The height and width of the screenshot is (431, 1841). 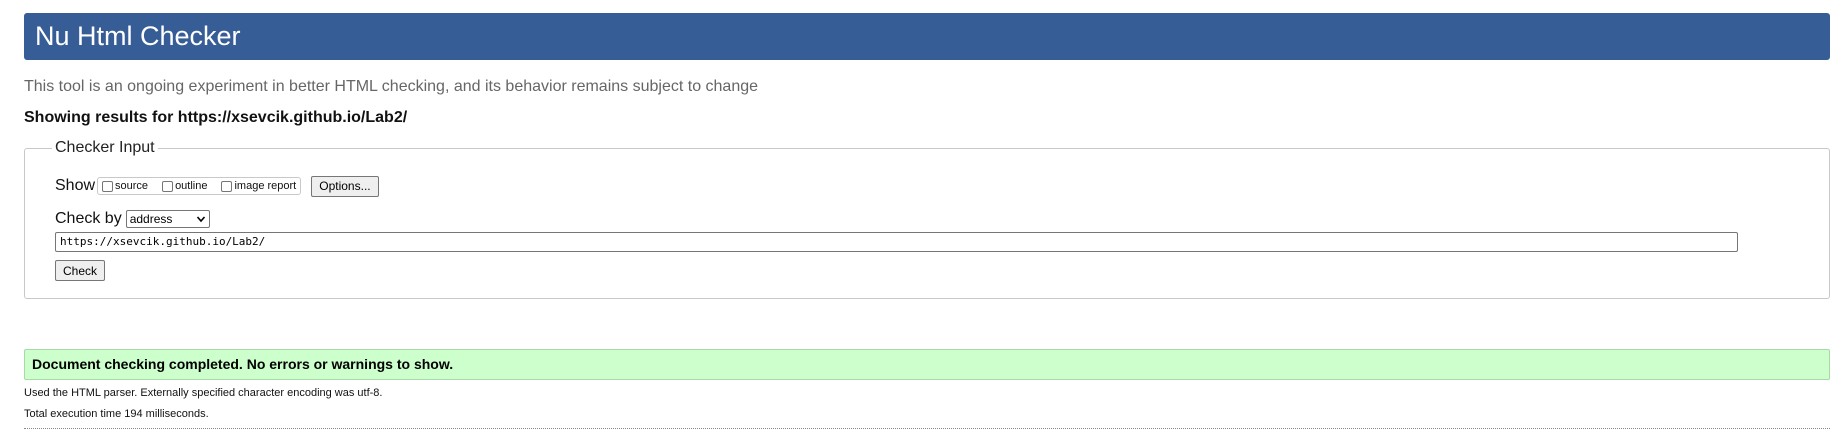 What do you see at coordinates (80, 270) in the screenshot?
I see `check-button: Check` at bounding box center [80, 270].